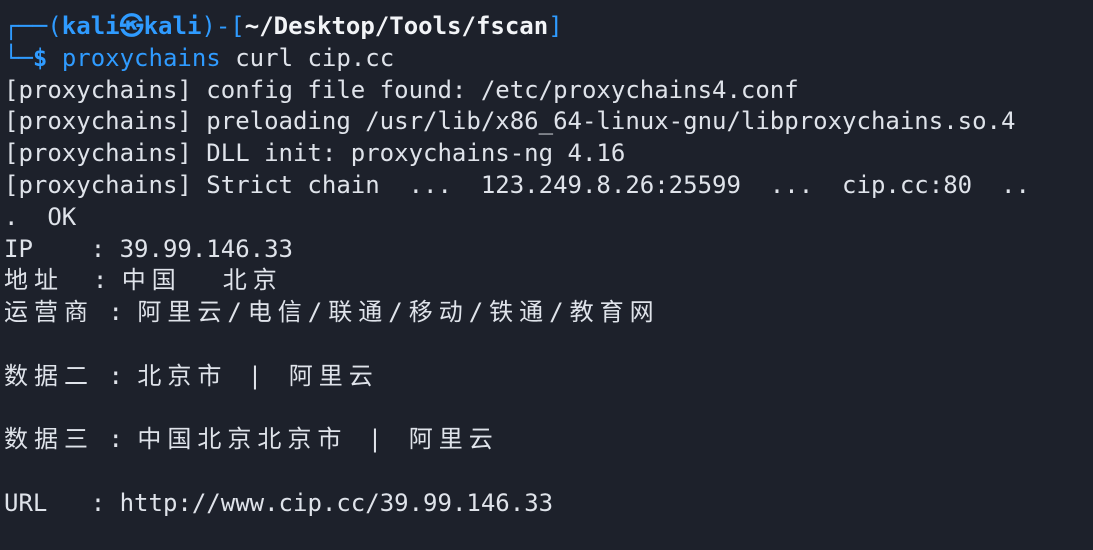 The width and height of the screenshot is (1093, 550). I want to click on prompt-dollar: $, so click(40, 57).